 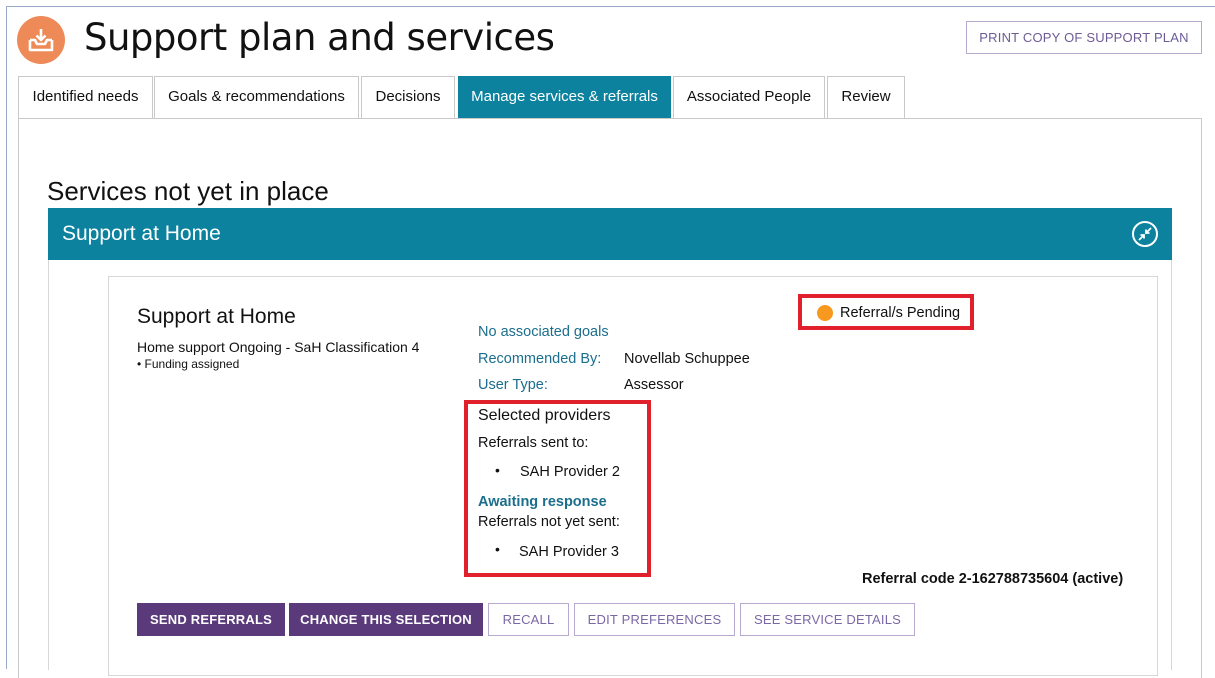 I want to click on referral-status-text: Referral/s Pending, so click(x=900, y=313).